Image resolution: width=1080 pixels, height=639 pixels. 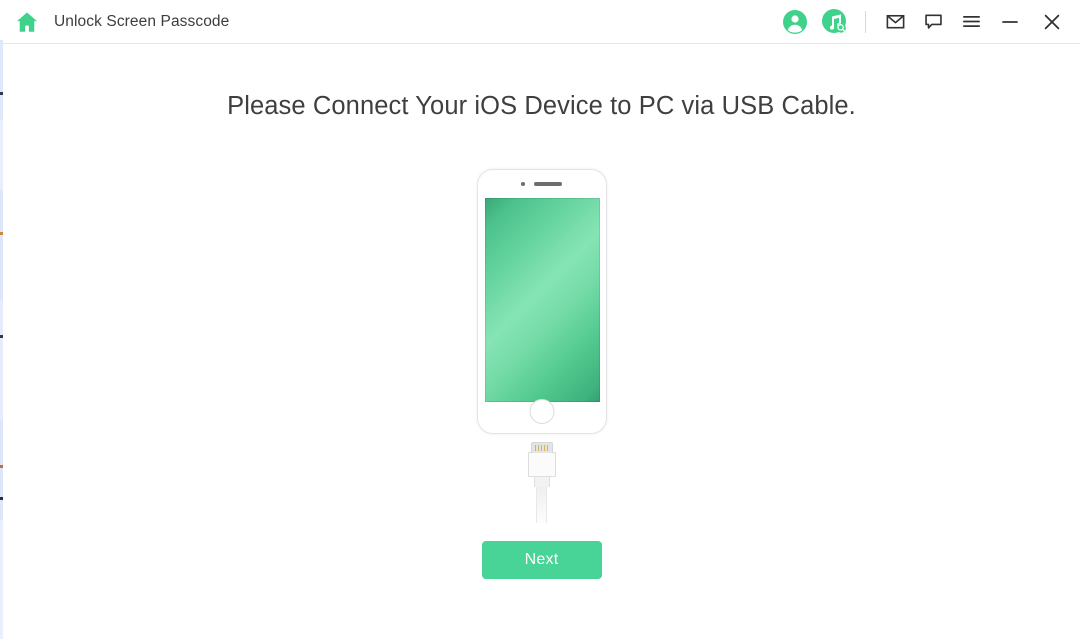 I want to click on music-search-icon, so click(x=835, y=22).